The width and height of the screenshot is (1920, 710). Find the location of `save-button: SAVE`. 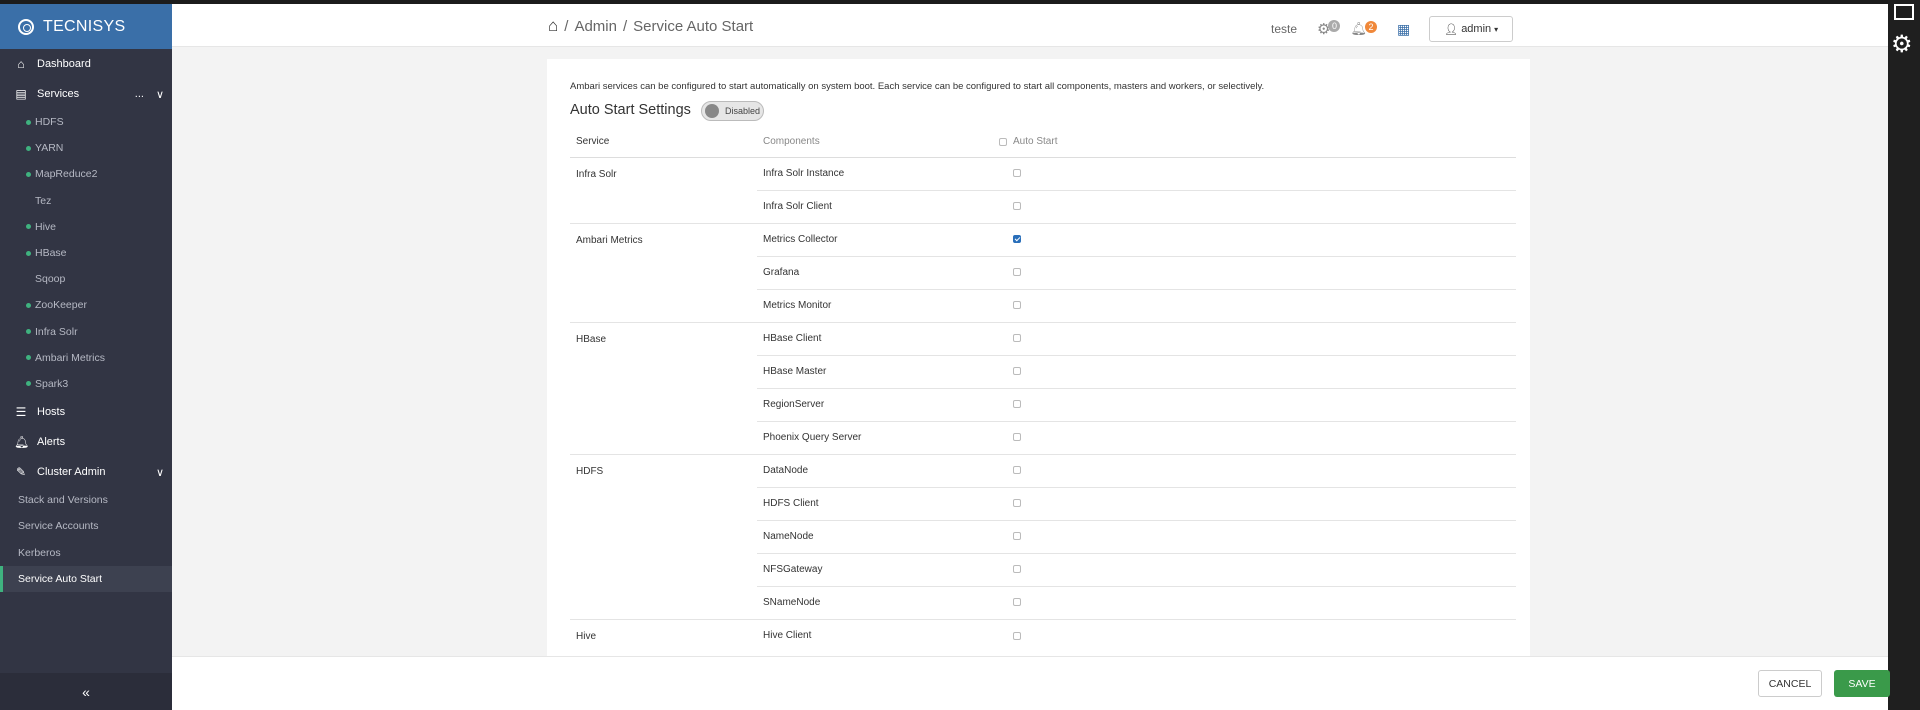

save-button: SAVE is located at coordinates (1862, 683).